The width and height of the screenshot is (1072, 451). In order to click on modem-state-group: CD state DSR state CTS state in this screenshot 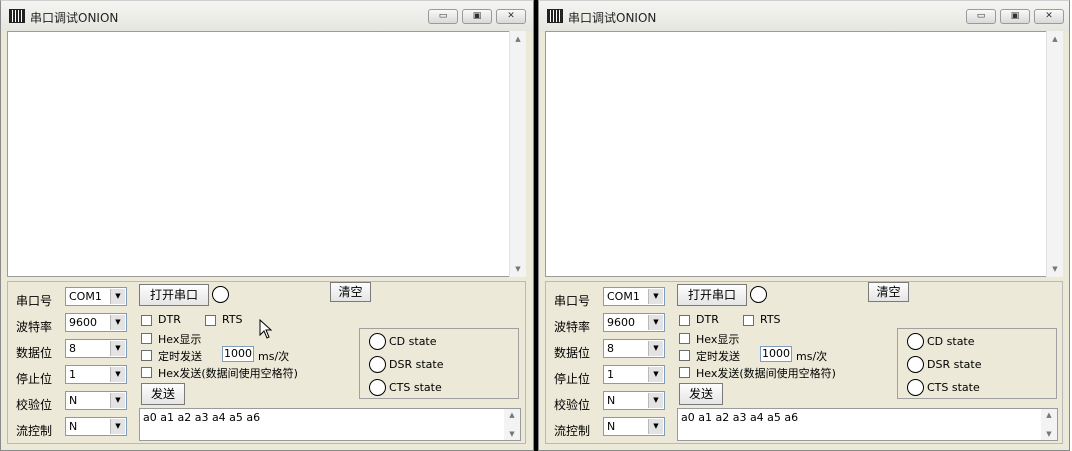, I will do `click(977, 363)`.